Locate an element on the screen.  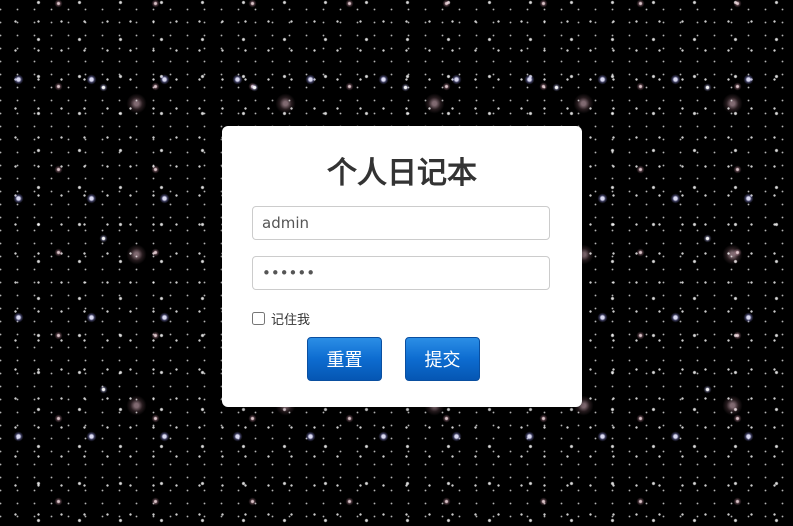
remember-me: 记住我 is located at coordinates (281, 318).